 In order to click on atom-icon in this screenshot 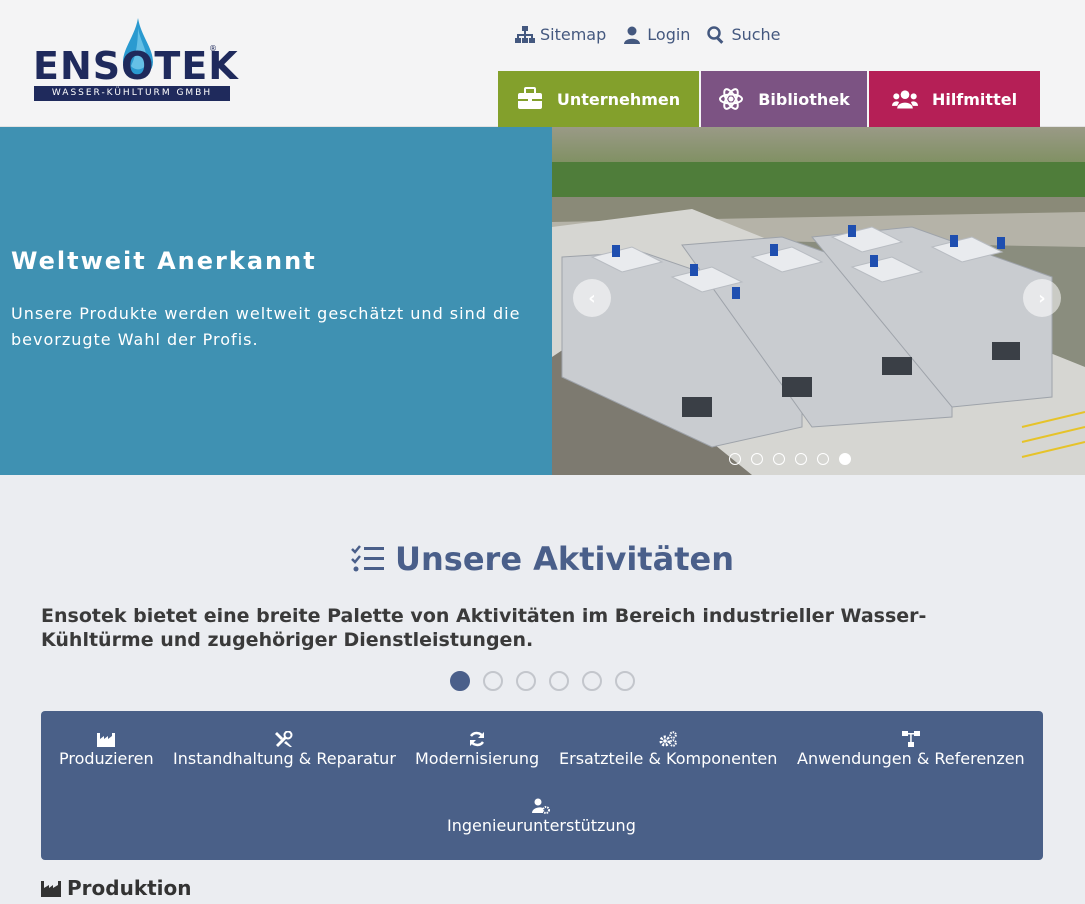, I will do `click(731, 99)`.